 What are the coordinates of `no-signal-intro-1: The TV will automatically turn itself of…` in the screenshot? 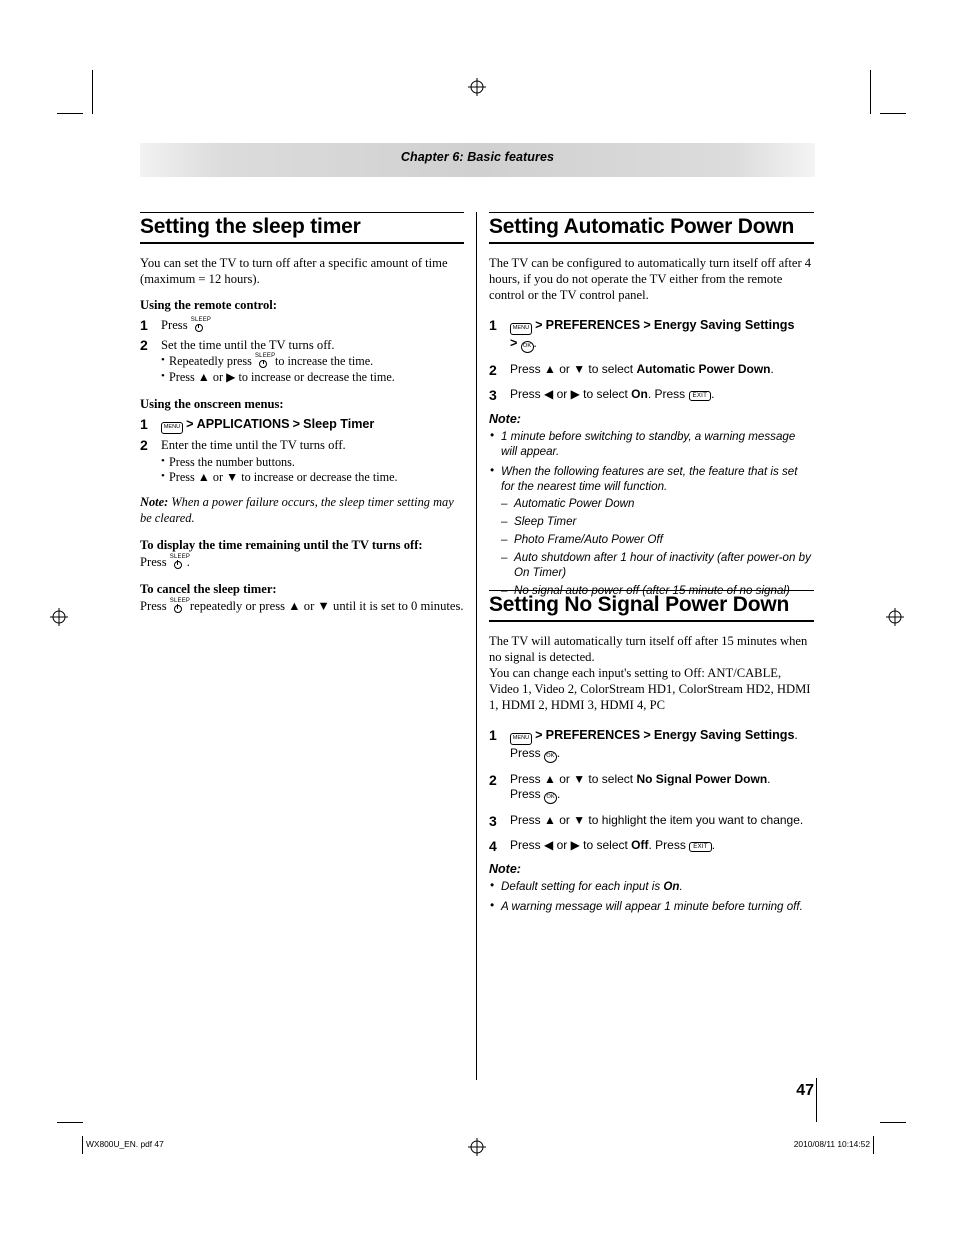 It's located at (648, 649).